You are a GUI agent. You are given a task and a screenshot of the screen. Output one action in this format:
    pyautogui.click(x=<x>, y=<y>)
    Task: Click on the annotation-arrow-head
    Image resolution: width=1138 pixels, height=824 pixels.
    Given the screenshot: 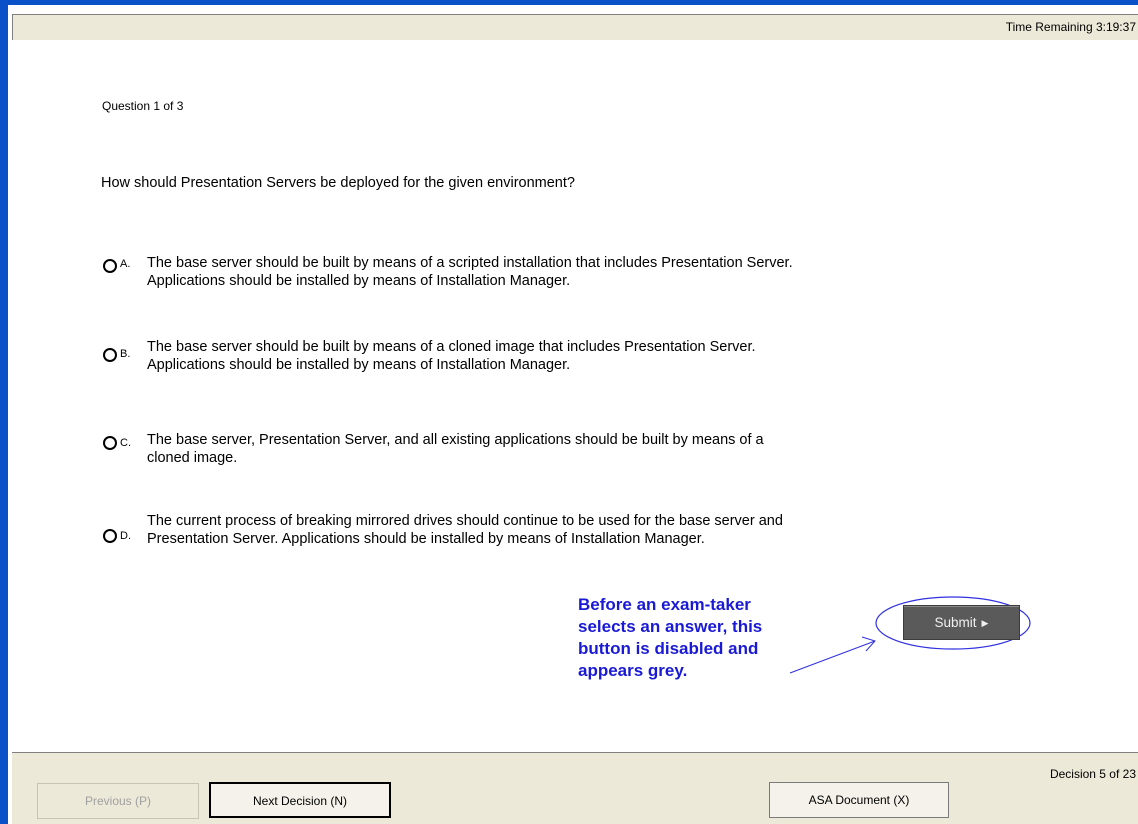 What is the action you would take?
    pyautogui.click(x=868, y=644)
    